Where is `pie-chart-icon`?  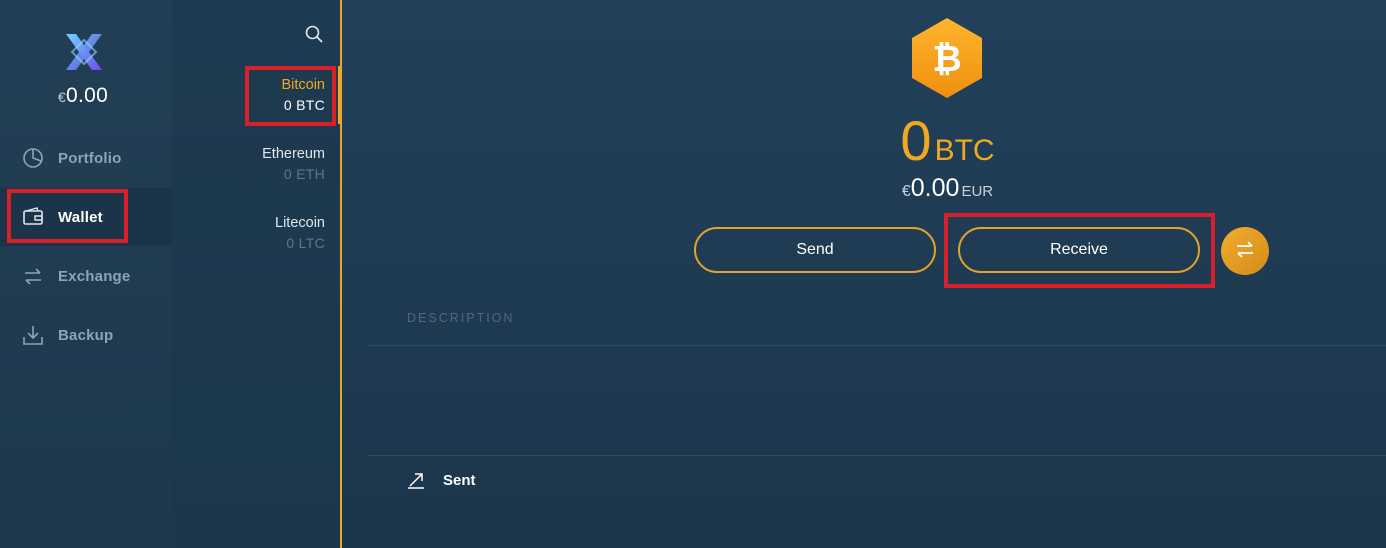
pie-chart-icon is located at coordinates (33, 158).